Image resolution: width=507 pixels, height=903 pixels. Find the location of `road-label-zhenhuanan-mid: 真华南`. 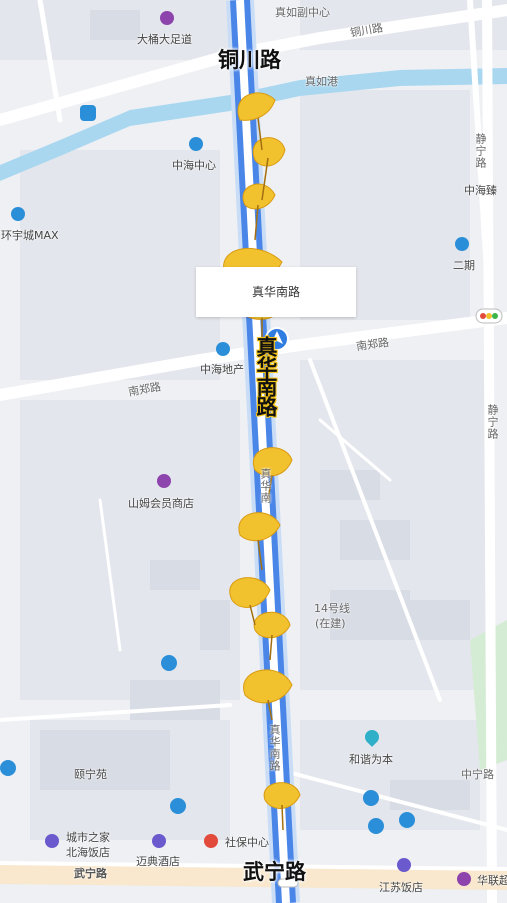

road-label-zhenhuanan-mid: 真华南 is located at coordinates (265, 486).